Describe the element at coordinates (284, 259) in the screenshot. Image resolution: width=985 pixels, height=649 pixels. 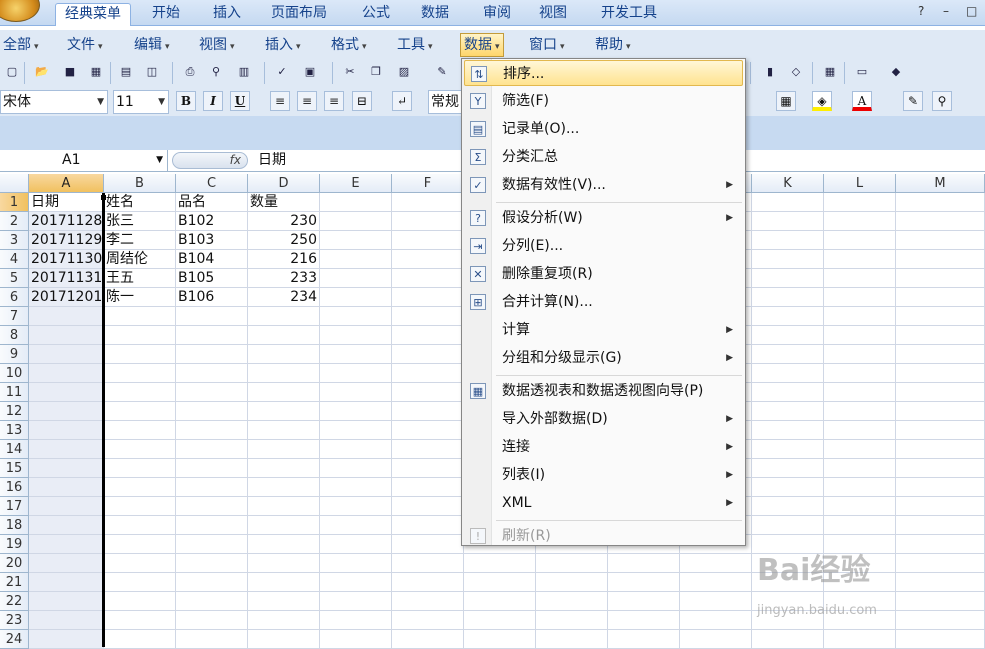
I see `cell: 216` at that location.